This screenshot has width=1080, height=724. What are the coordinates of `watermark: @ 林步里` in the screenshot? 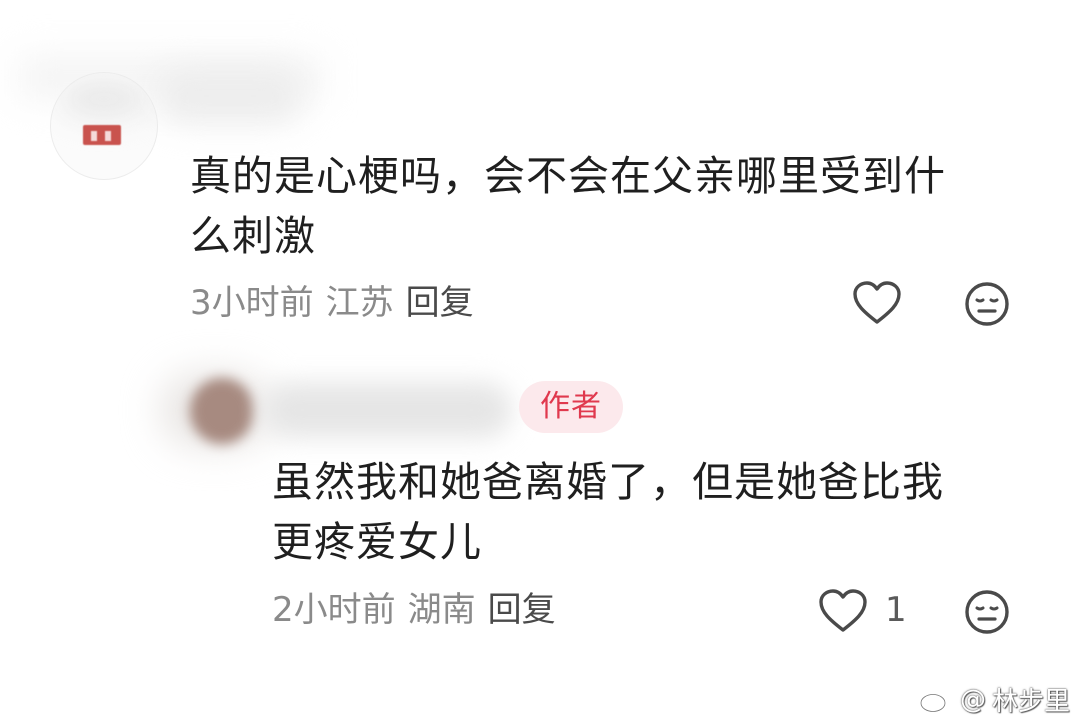 It's located at (994, 699).